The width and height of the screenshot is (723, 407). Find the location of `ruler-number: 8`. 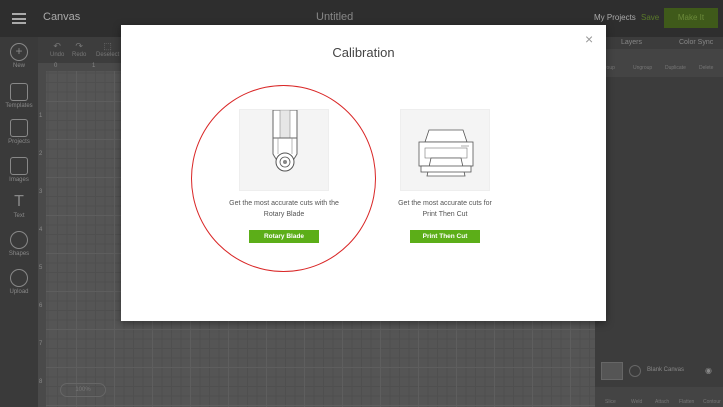

ruler-number: 8 is located at coordinates (41, 382).